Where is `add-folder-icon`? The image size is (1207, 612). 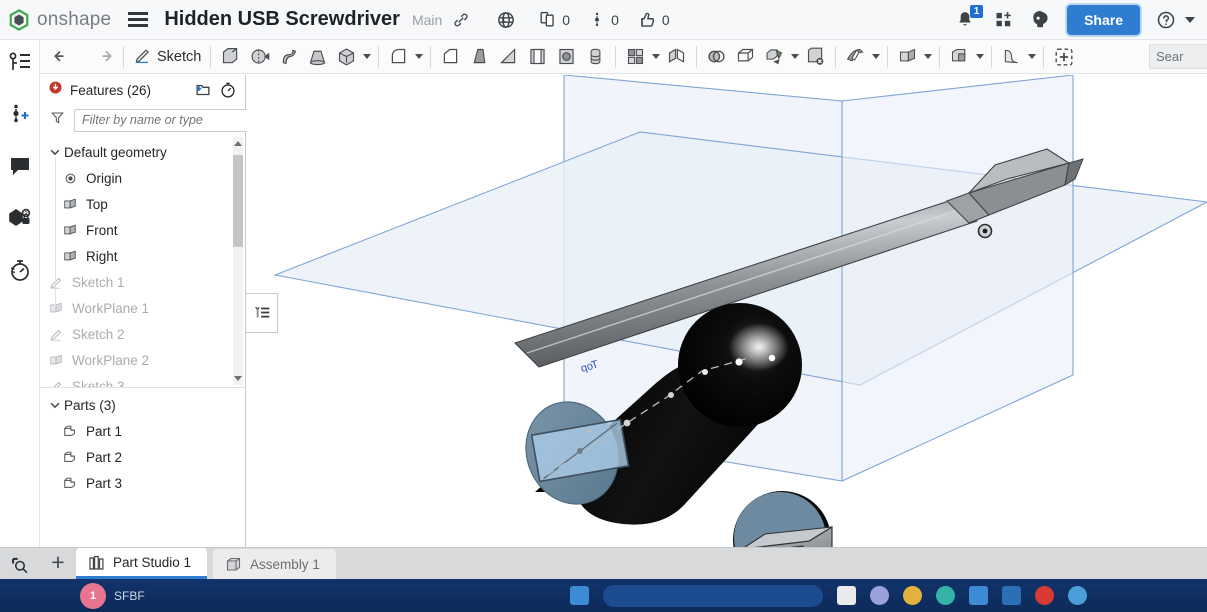
add-folder-icon is located at coordinates (203, 90).